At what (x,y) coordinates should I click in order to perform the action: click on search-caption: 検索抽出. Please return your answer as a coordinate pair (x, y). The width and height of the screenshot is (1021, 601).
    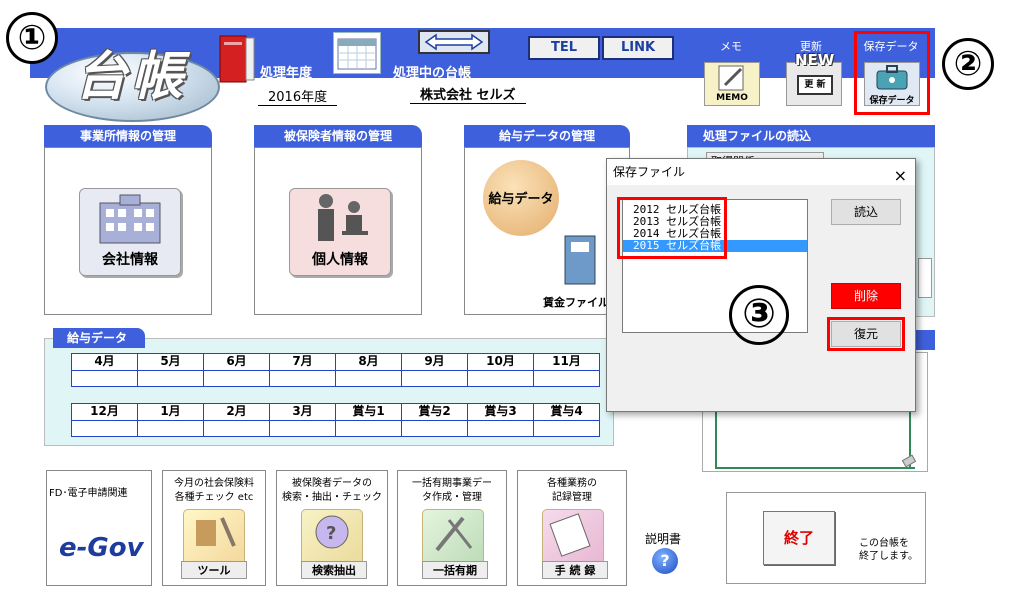
    Looking at the image, I should click on (334, 570).